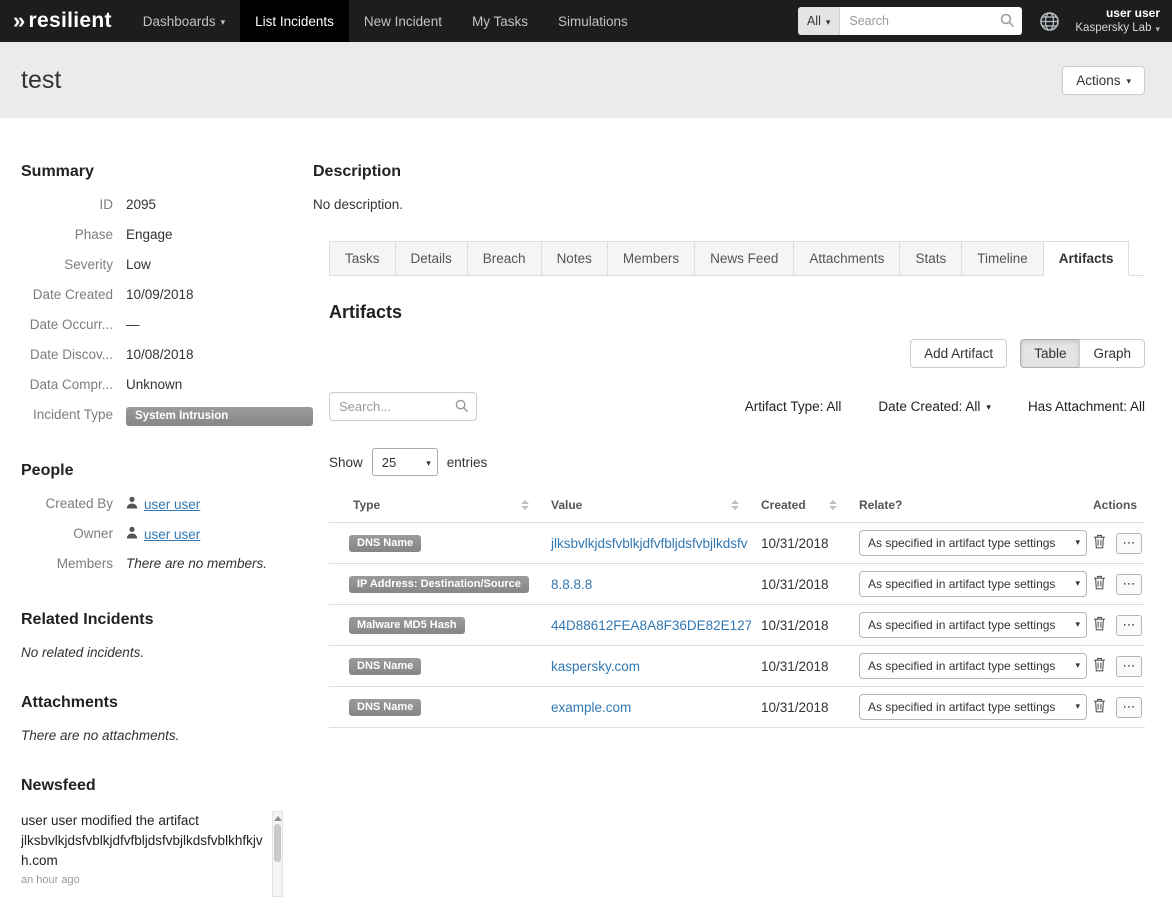  What do you see at coordinates (167, 327) in the screenshot?
I see `field-row-date-occurred: Date Occurr... —` at bounding box center [167, 327].